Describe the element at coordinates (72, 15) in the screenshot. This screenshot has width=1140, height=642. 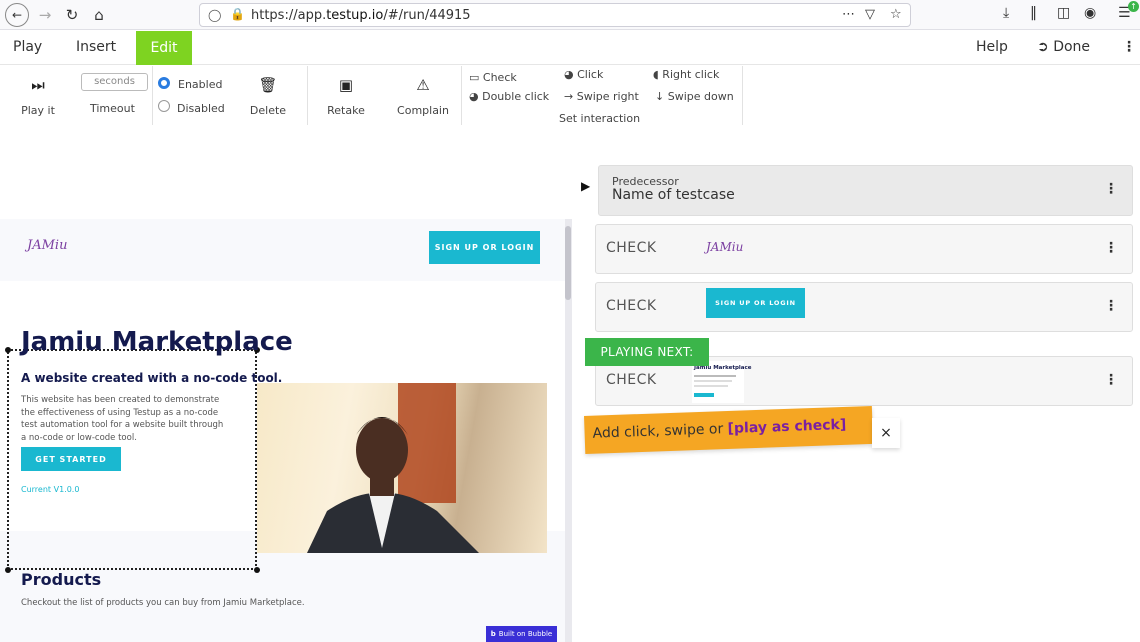
I see `reload-icon: ↻` at that location.